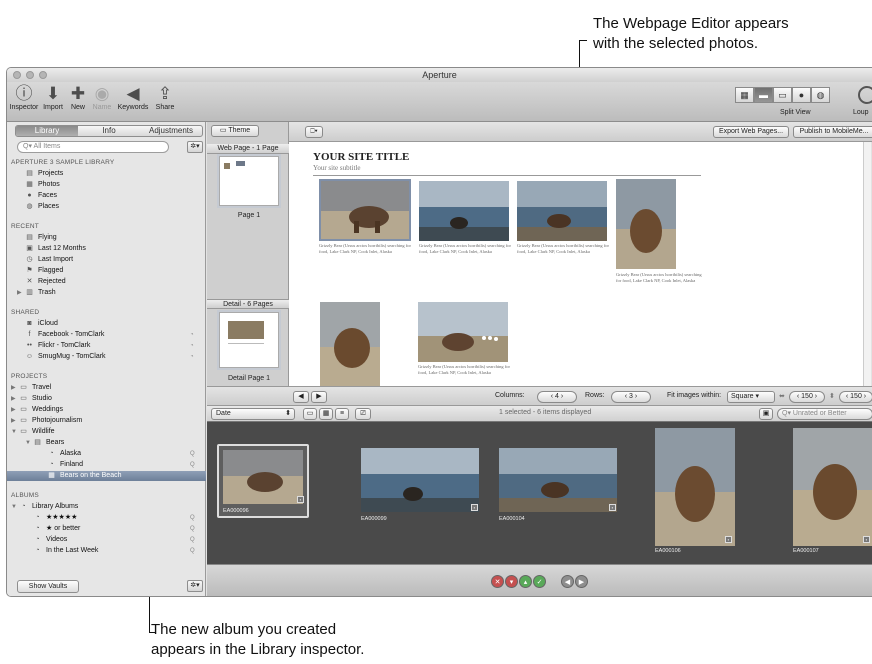  What do you see at coordinates (744, 95) in the screenshot?
I see `browser-view-button: ▦` at bounding box center [744, 95].